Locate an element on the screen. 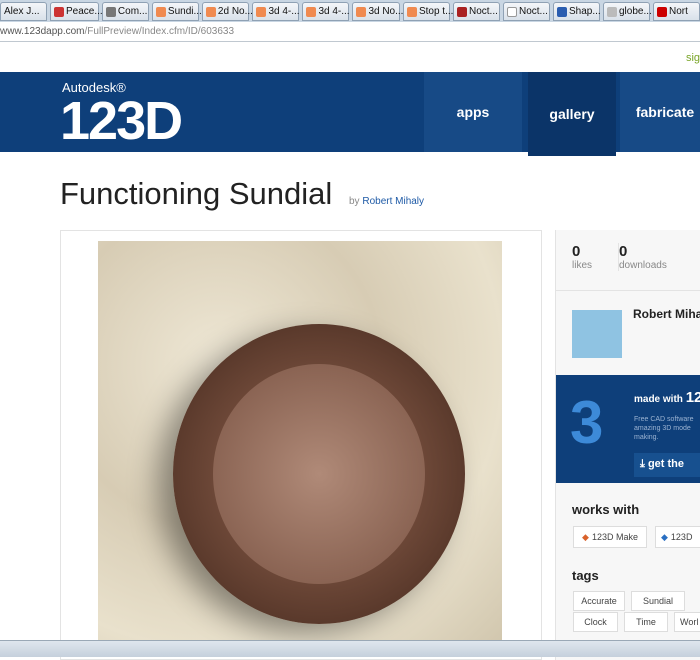  tab-label: Nort is located at coordinates (678, 11).